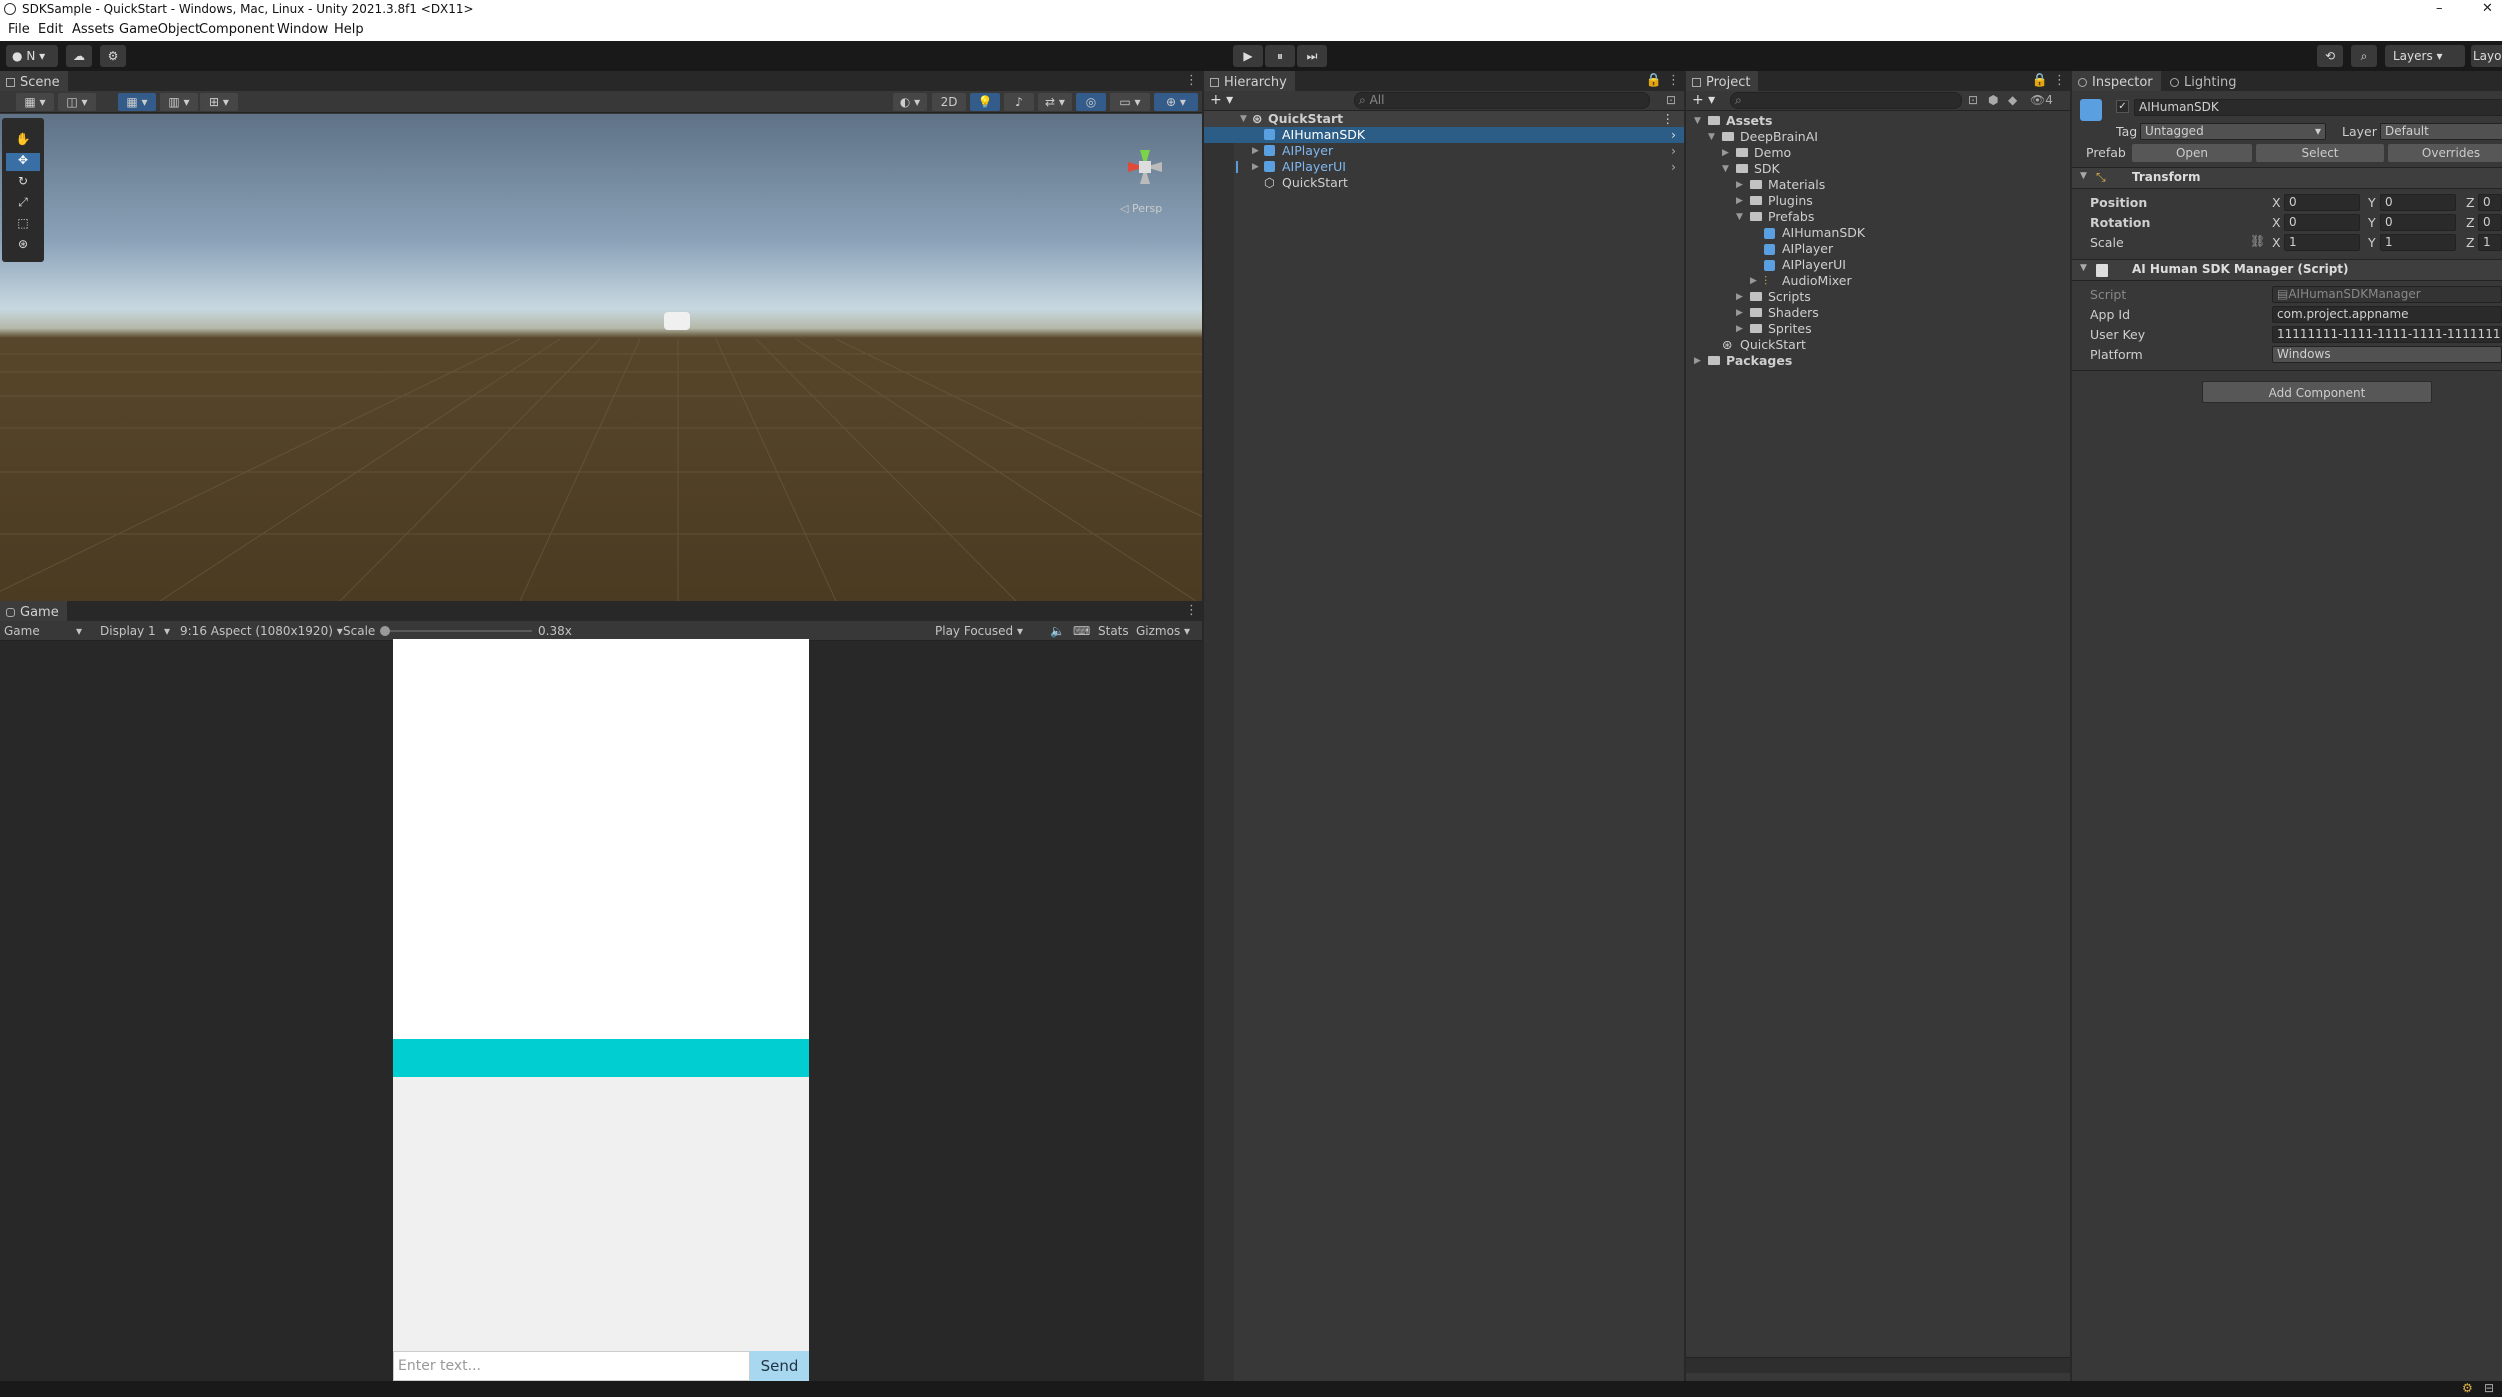 The image size is (2502, 1397). Describe the element at coordinates (349, 29) in the screenshot. I see `menu-help: Help` at that location.